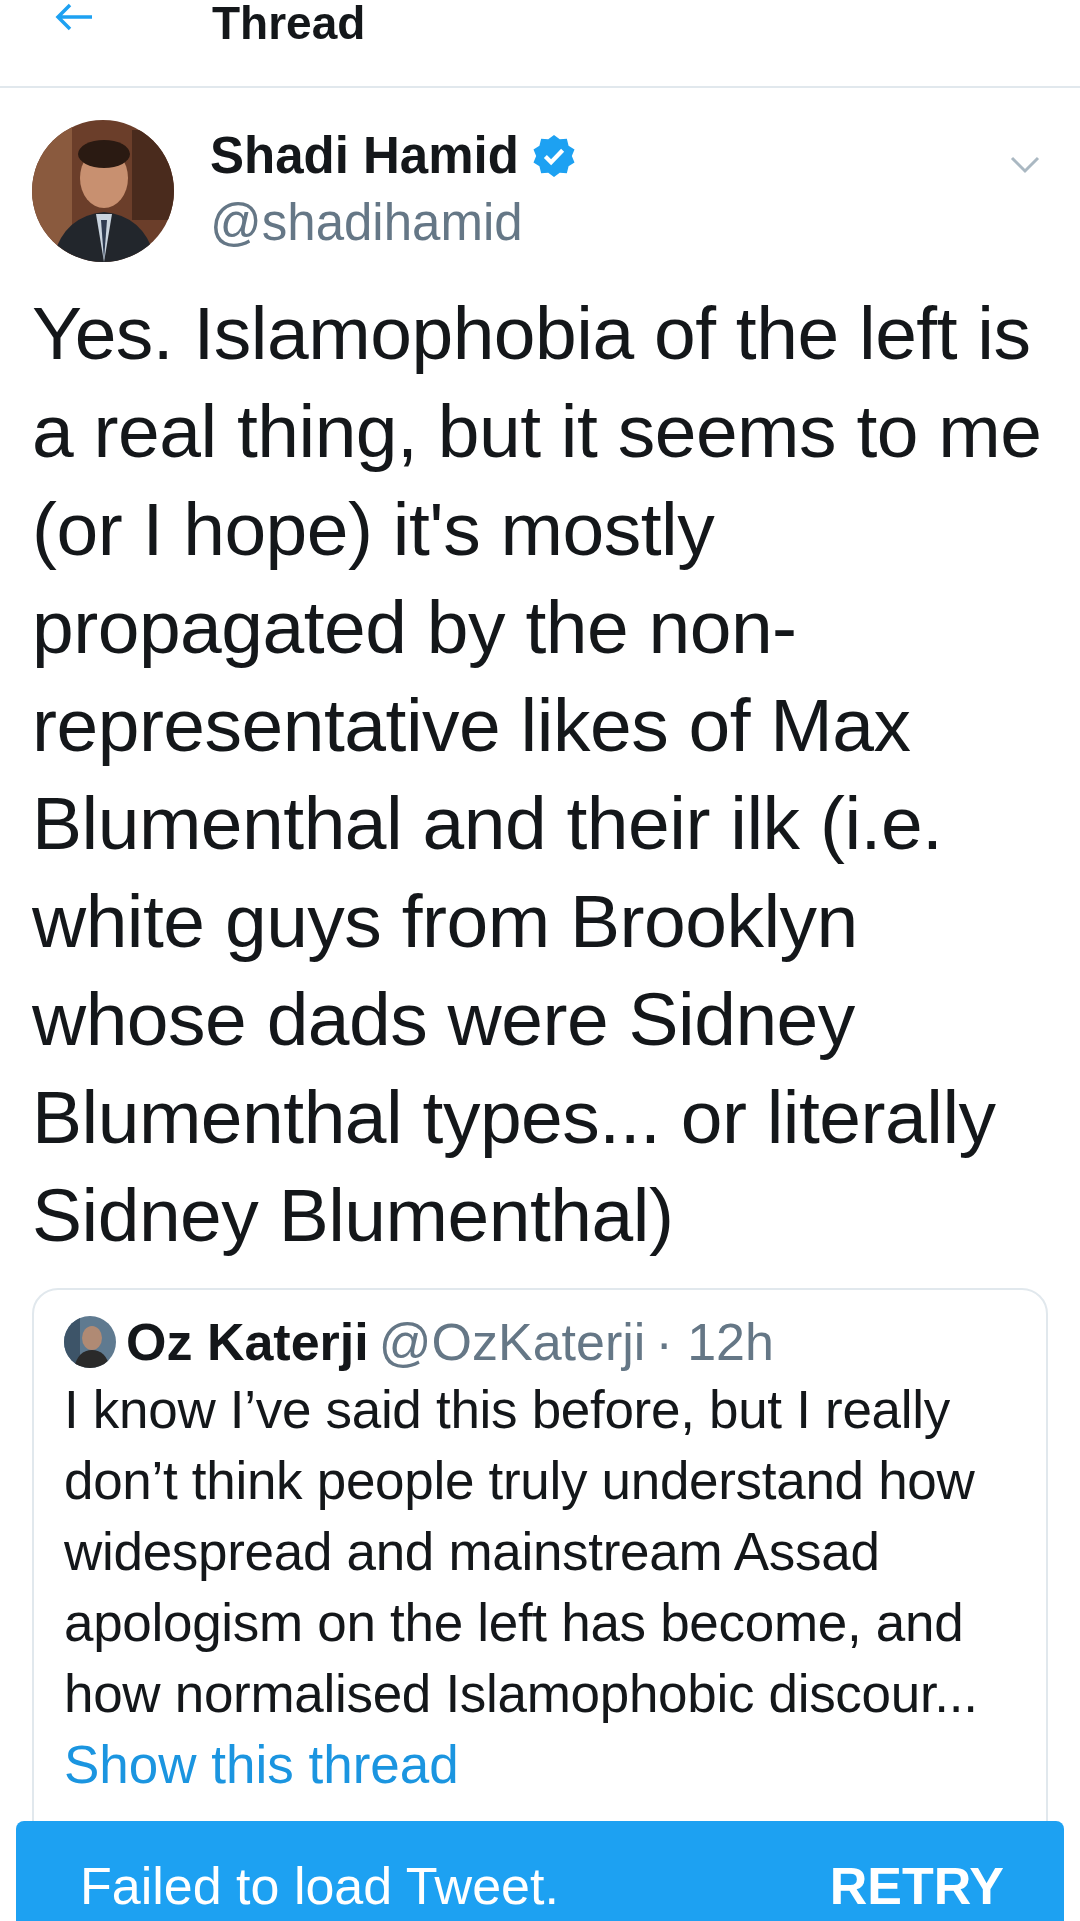  What do you see at coordinates (916, 1886) in the screenshot?
I see `retry-button: RETRY` at bounding box center [916, 1886].